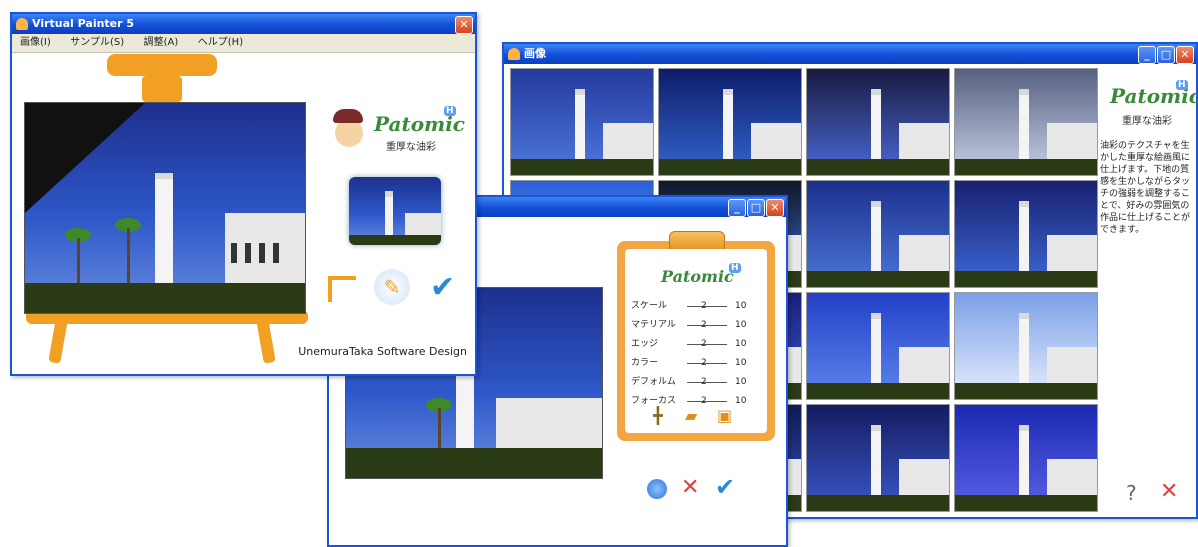 Image resolution: width=1198 pixels, height=547 pixels. Describe the element at coordinates (342, 289) in the screenshot. I see `frame-icon` at that location.